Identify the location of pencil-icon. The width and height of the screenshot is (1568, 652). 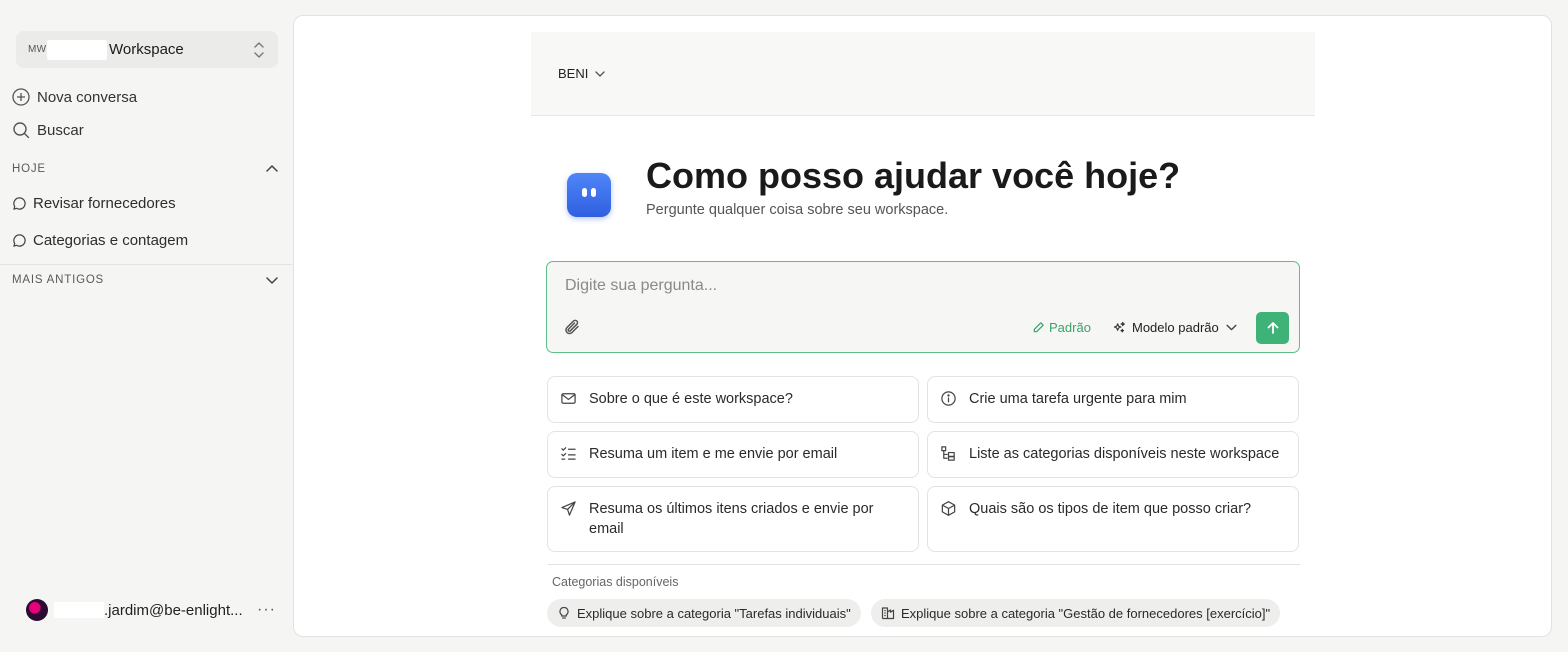
(1038, 327).